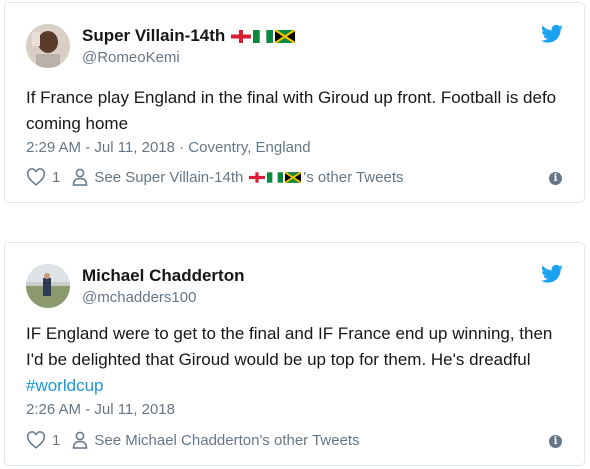 This screenshot has height=469, width=590. What do you see at coordinates (139, 297) in the screenshot?
I see `author-handle: @mchadders100` at bounding box center [139, 297].